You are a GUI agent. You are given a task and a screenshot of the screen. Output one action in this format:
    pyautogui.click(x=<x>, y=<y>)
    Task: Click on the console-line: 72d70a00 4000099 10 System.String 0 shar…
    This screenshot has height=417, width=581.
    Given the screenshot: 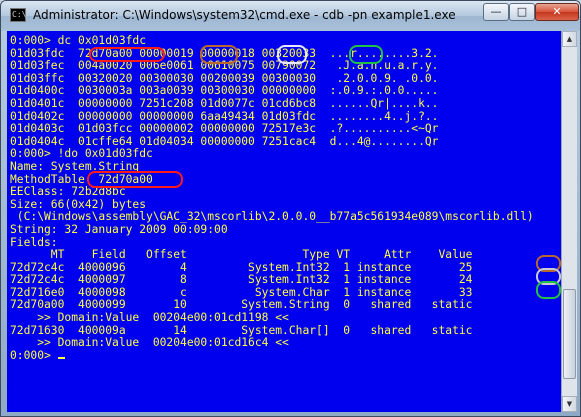 What is the action you would take?
    pyautogui.click(x=241, y=305)
    